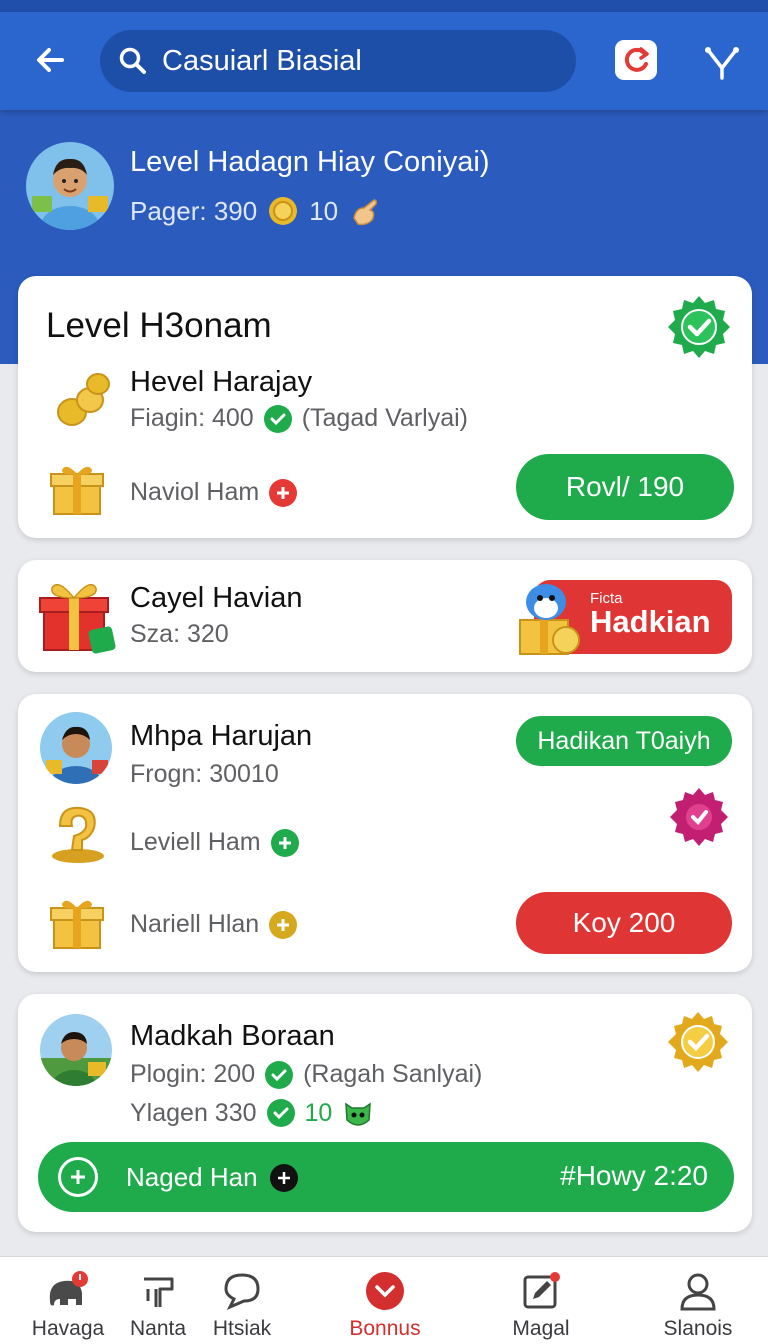 This screenshot has width=768, height=1344. I want to click on claim-button: Koy 200, so click(624, 923).